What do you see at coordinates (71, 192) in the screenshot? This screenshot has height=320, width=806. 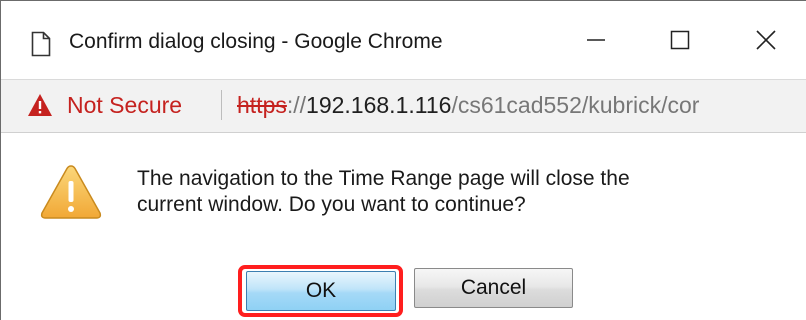 I see `warning-icon` at bounding box center [71, 192].